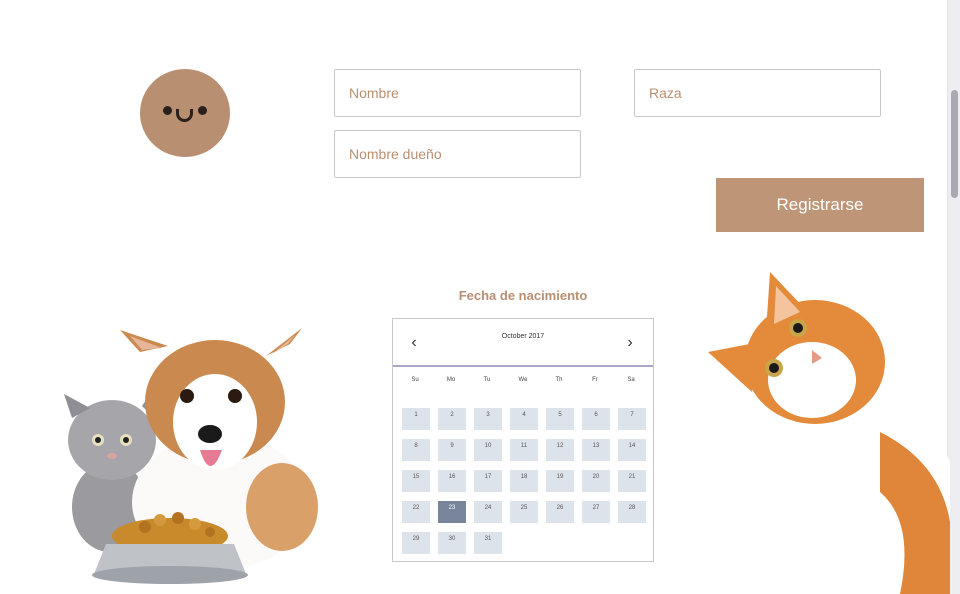  I want to click on calendar-day: 18, so click(524, 481).